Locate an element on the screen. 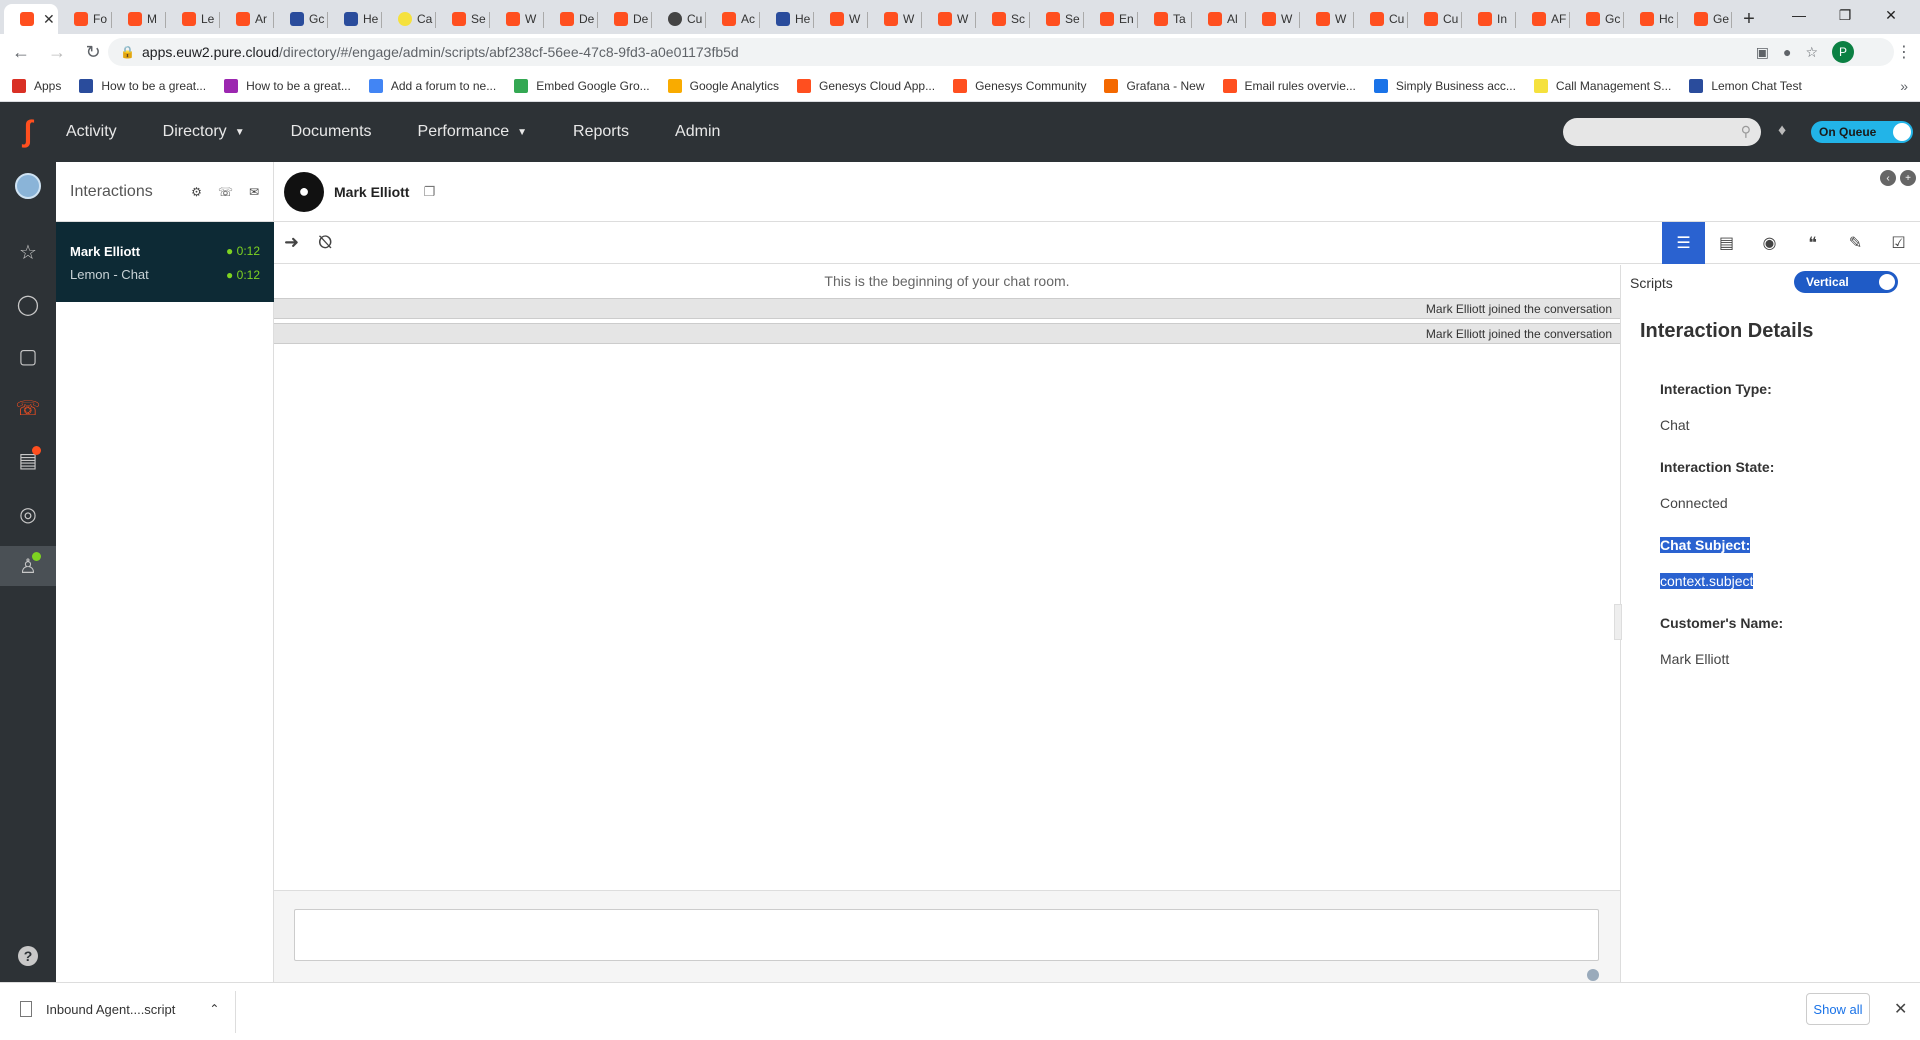  restore-button: ❐ is located at coordinates (1845, 15).